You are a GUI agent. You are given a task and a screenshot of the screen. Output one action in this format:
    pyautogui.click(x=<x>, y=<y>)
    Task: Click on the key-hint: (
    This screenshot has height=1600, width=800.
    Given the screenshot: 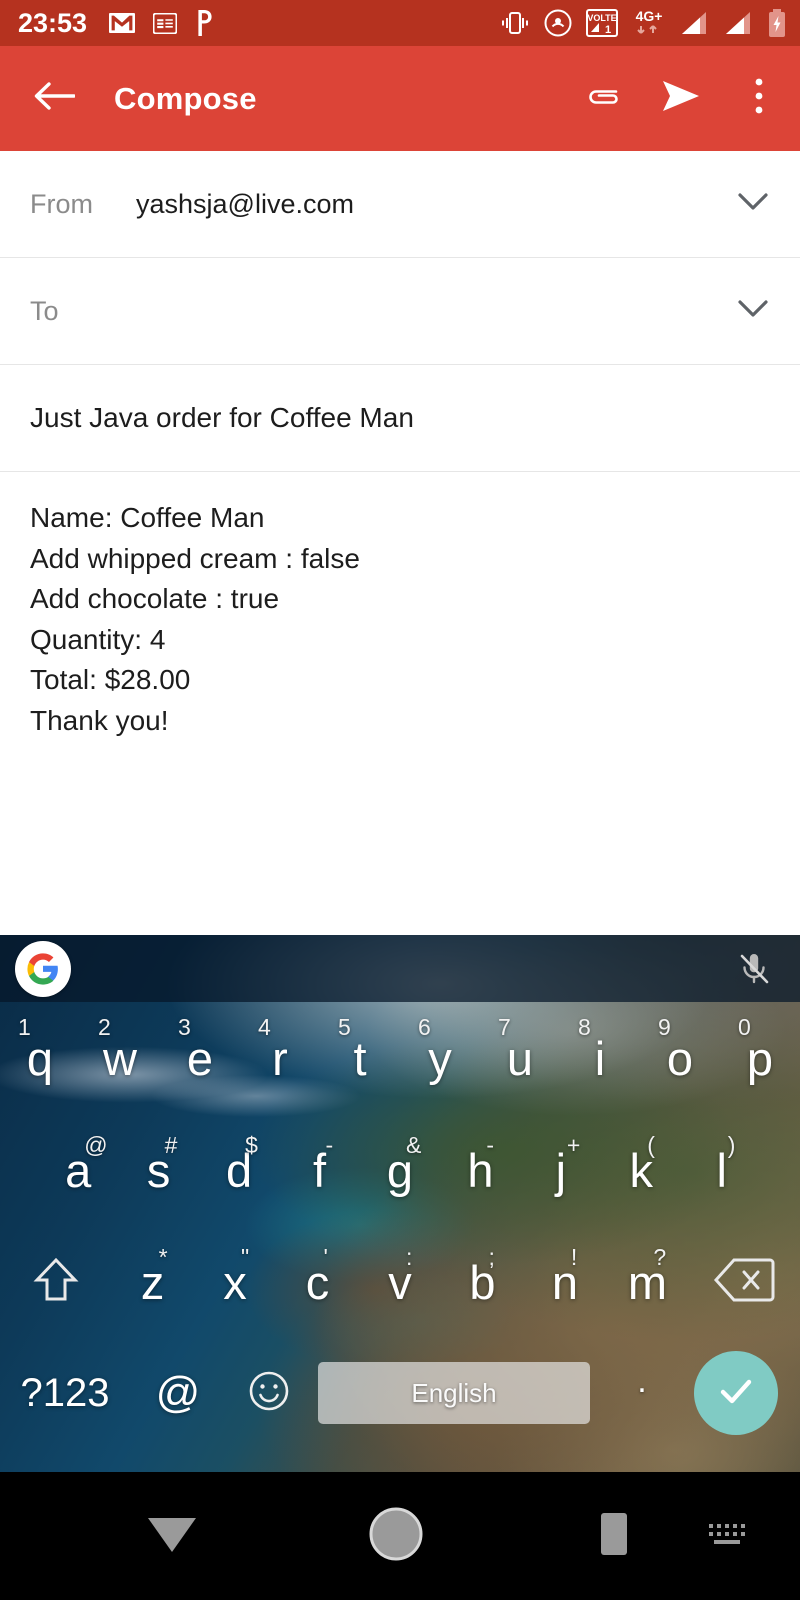 What is the action you would take?
    pyautogui.click(x=651, y=1145)
    